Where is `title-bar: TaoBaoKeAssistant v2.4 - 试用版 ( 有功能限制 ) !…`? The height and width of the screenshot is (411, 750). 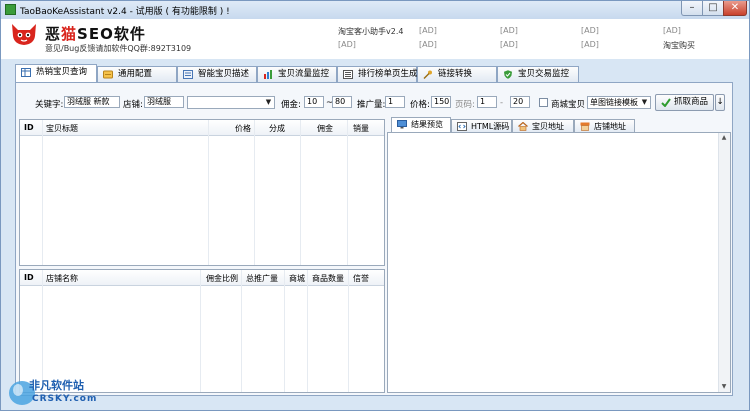 title-bar: TaoBaoKeAssistant v2.4 - 试用版 ( 有功能限制 ) !… is located at coordinates (375, 10).